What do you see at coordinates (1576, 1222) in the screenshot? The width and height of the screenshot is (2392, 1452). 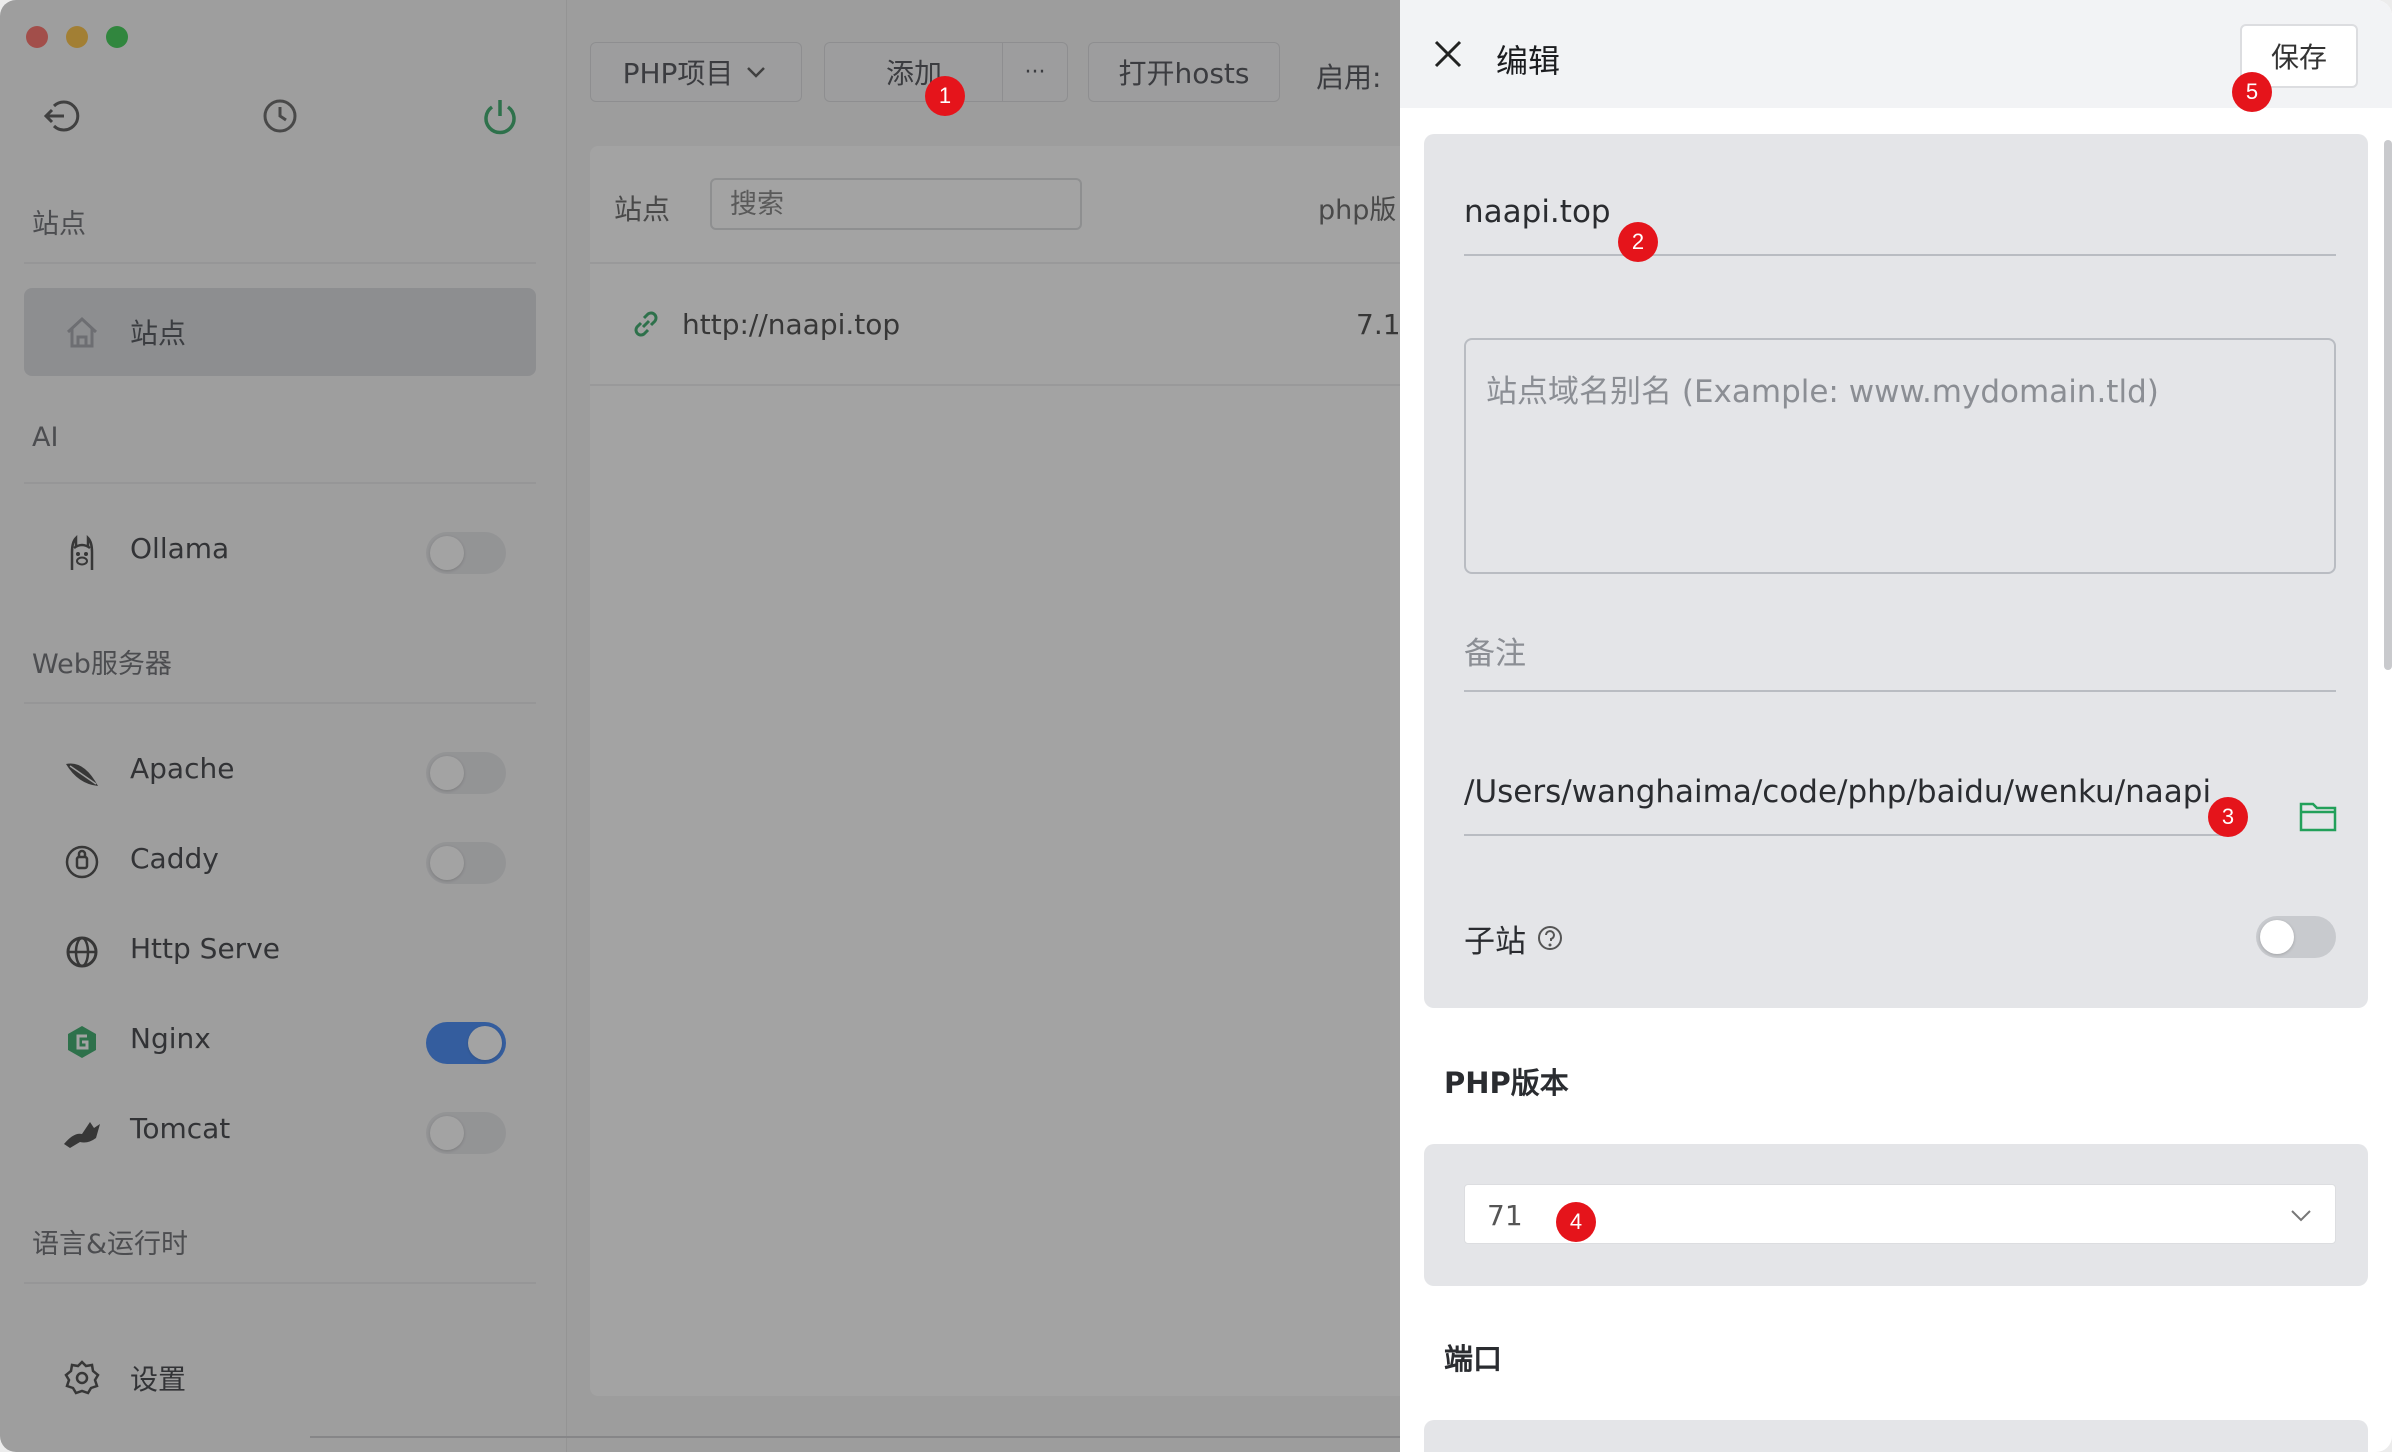 I see `annotation-badge-4: 4` at bounding box center [1576, 1222].